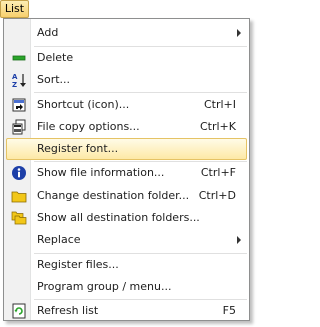  What do you see at coordinates (19, 58) in the screenshot?
I see `minus-icon` at bounding box center [19, 58].